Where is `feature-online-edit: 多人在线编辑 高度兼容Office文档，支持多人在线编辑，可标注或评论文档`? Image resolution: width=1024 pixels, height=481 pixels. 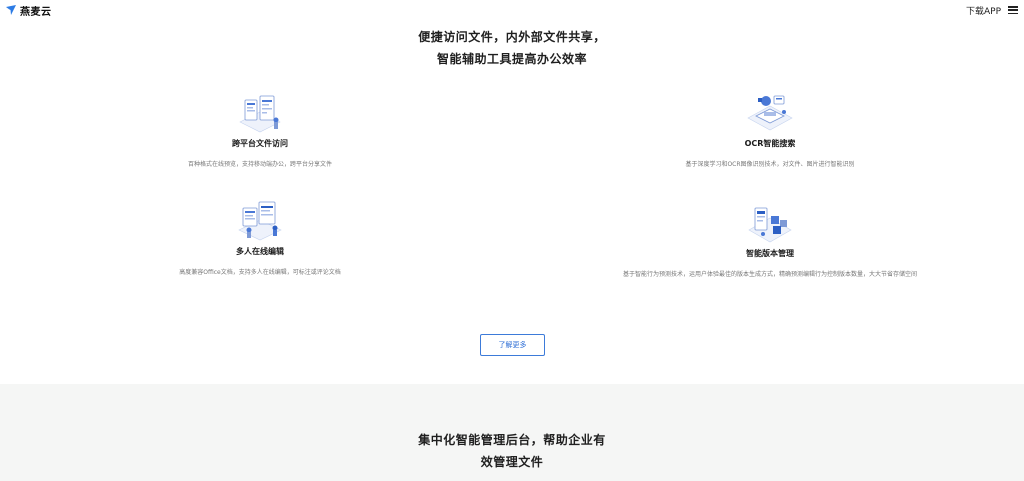 feature-online-edit: 多人在线编辑 高度兼容Office文档，支持多人在线编辑，可标注或评论文档 is located at coordinates (260, 237).